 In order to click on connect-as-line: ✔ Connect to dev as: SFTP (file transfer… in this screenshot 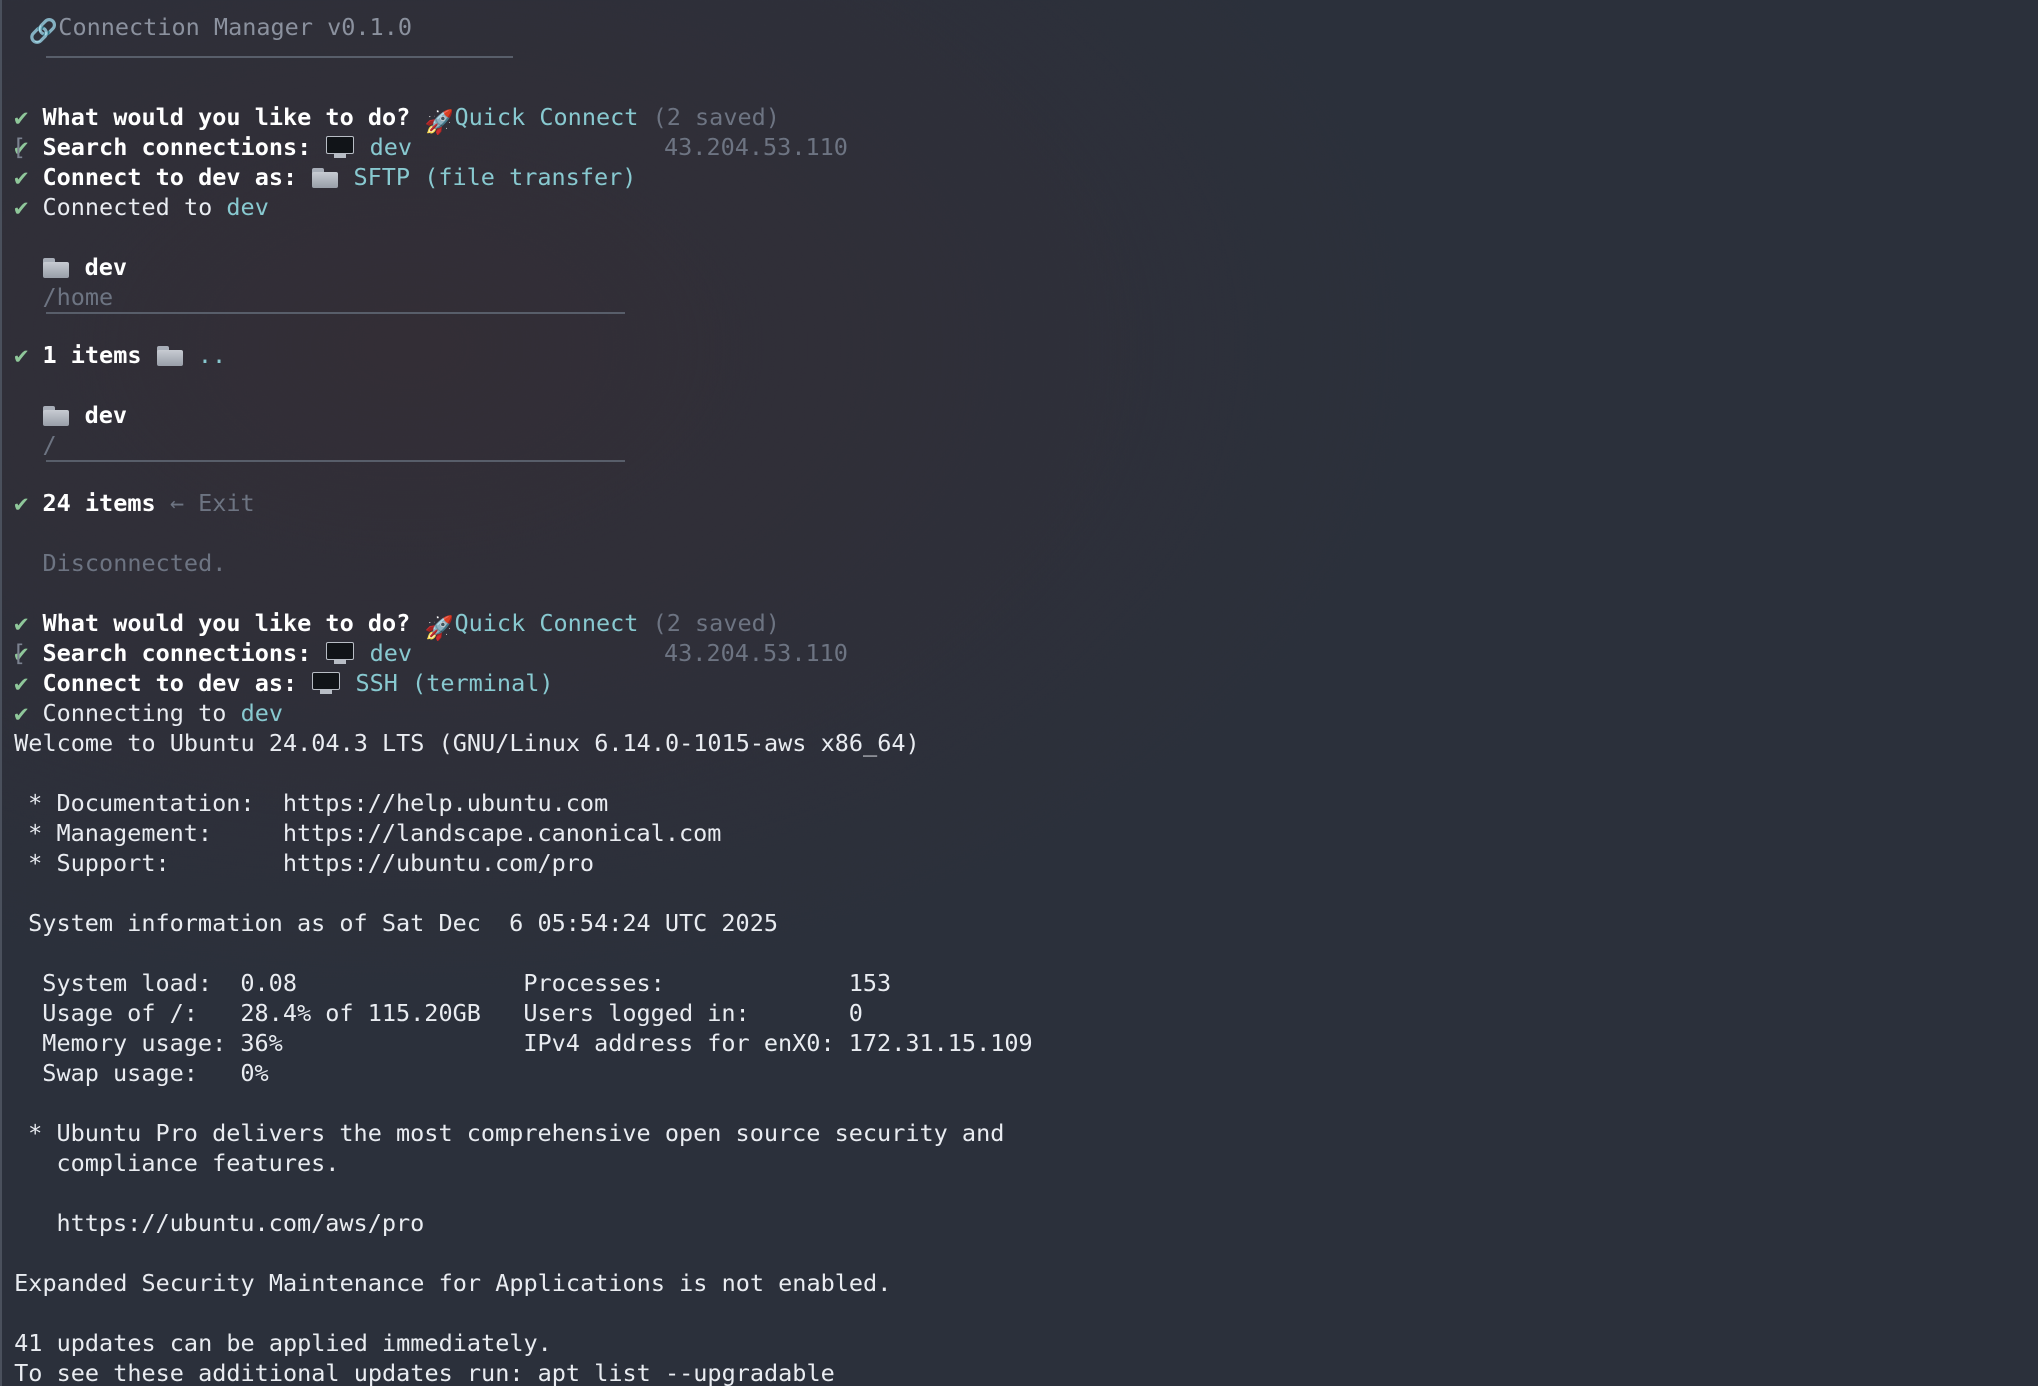, I will do `click(1019, 177)`.